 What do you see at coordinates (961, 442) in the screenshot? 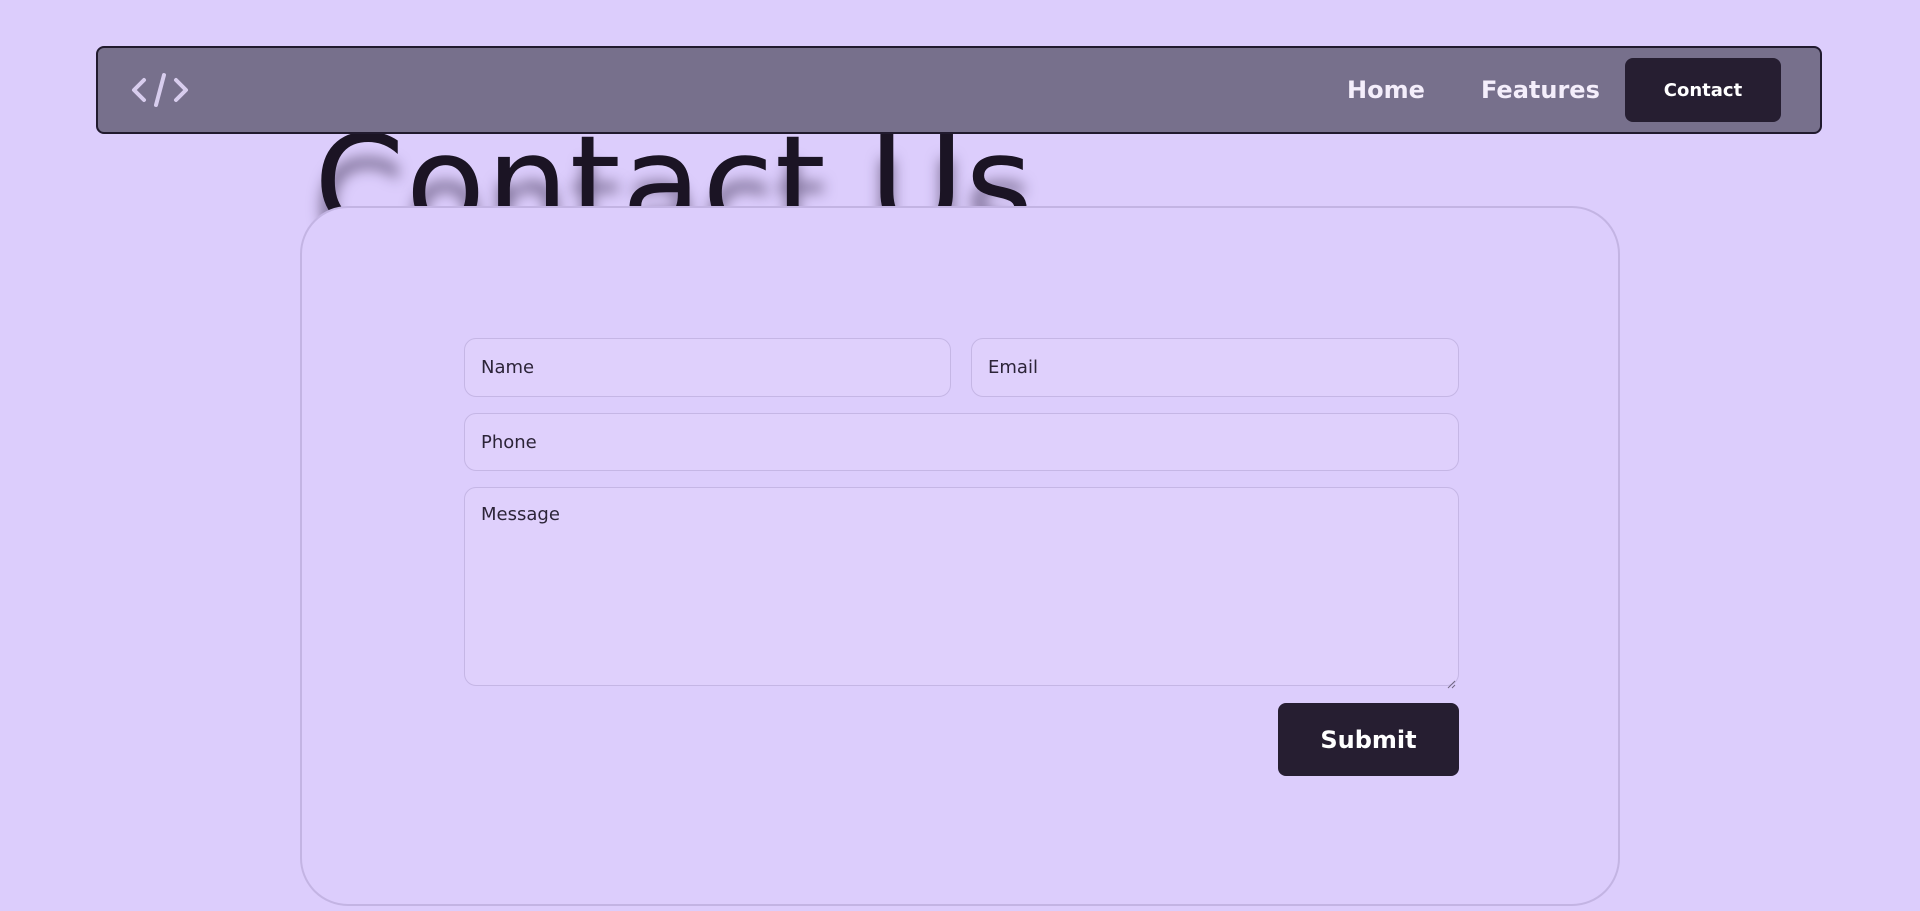
I see `phone-field: Phone` at bounding box center [961, 442].